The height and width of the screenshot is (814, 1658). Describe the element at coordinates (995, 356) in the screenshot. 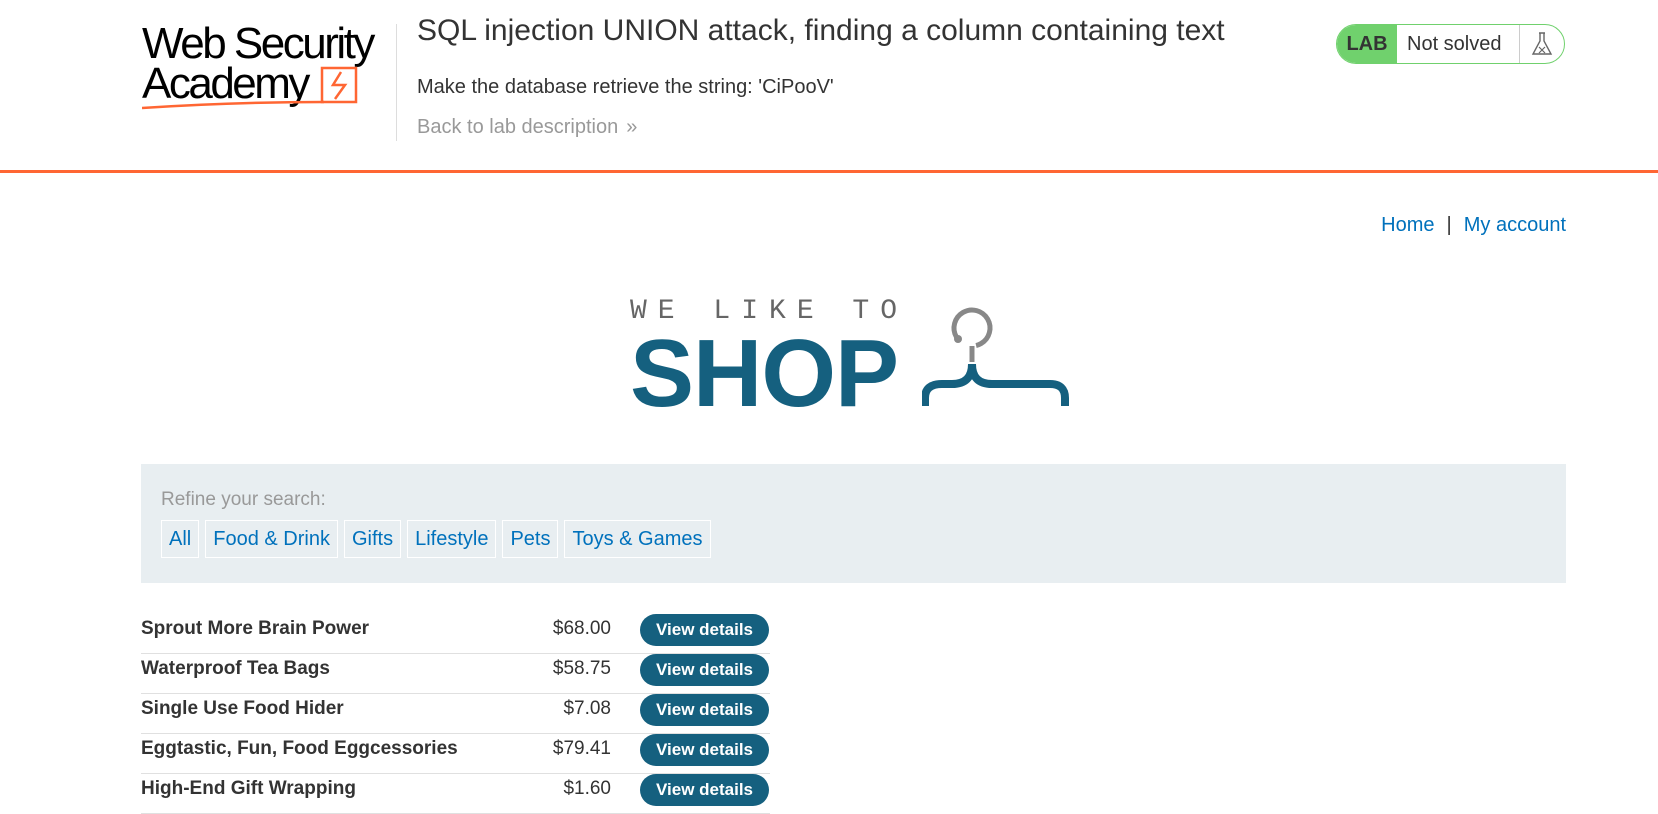

I see `clothes-hanger-icon` at that location.